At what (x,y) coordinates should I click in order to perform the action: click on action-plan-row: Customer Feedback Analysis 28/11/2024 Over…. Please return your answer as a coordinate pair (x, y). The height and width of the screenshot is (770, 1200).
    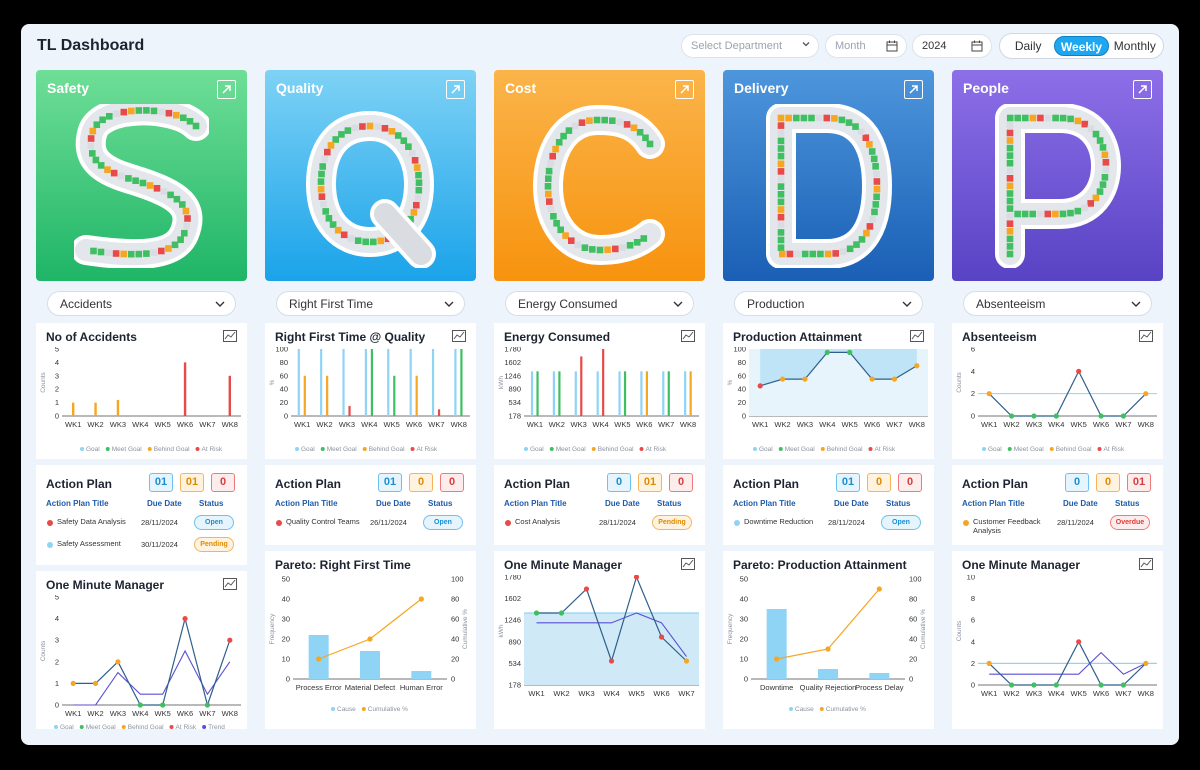
    Looking at the image, I should click on (1057, 523).